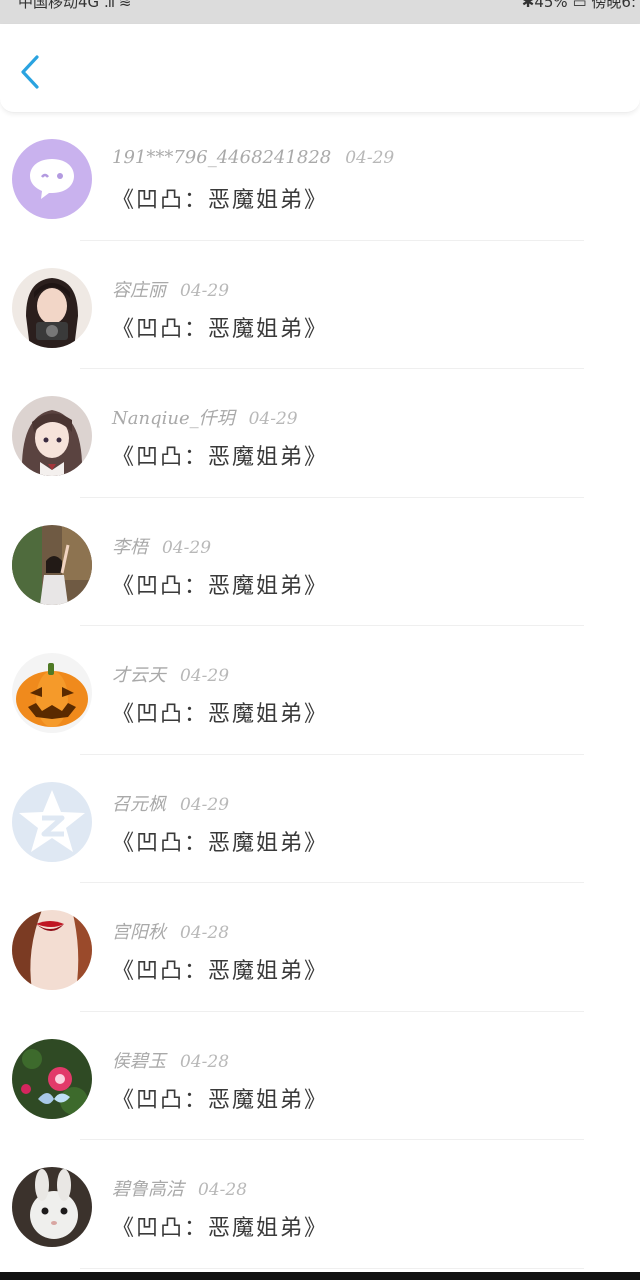 The height and width of the screenshot is (1280, 640). Describe the element at coordinates (173, 418) in the screenshot. I see `username: Nanqiue_仟玥` at that location.